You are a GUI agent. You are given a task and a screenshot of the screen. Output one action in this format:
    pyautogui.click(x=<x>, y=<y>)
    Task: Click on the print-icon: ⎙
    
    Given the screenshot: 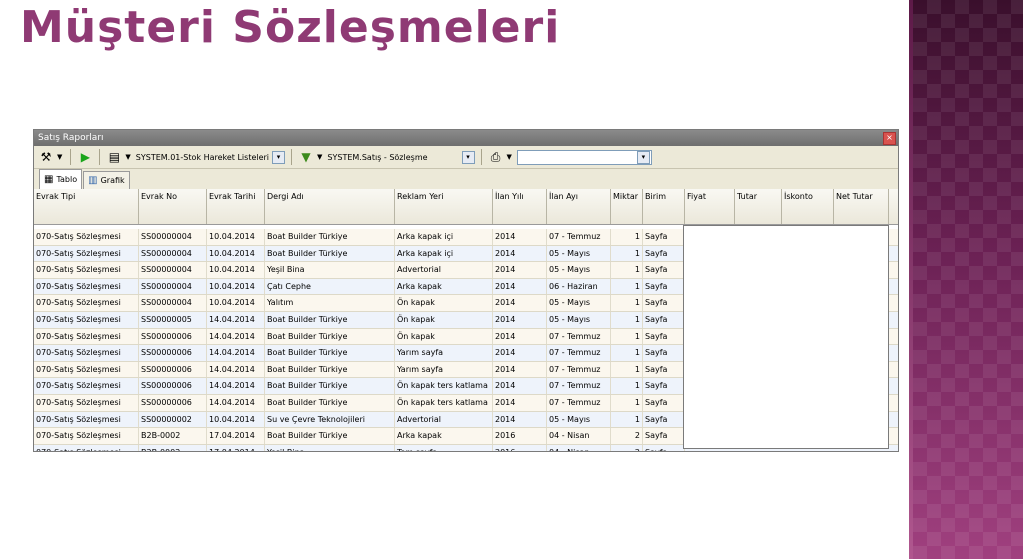 What is the action you would take?
    pyautogui.click(x=496, y=157)
    